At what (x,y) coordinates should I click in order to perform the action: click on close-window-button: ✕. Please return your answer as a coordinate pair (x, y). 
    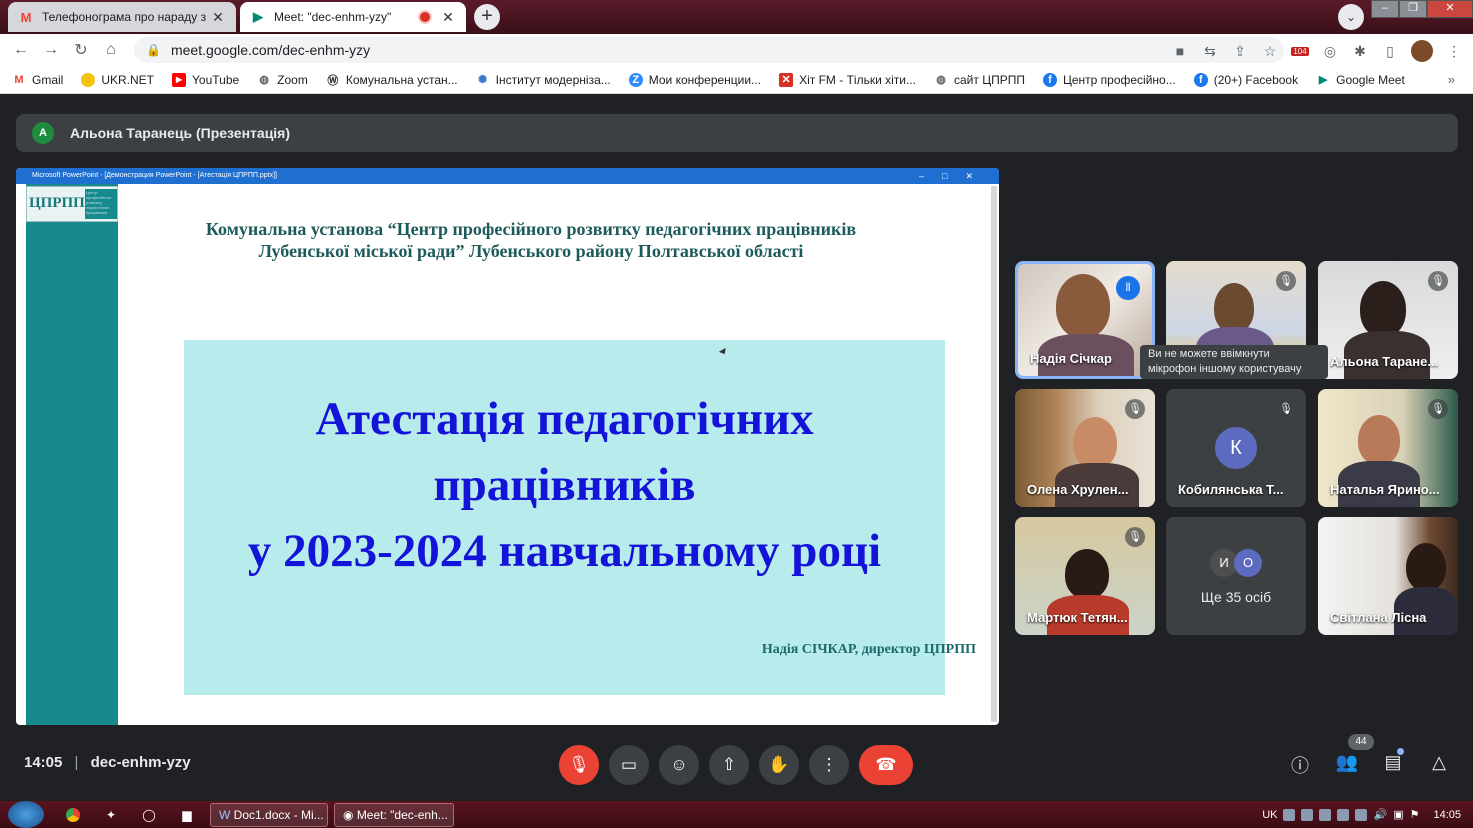
    Looking at the image, I should click on (1450, 9).